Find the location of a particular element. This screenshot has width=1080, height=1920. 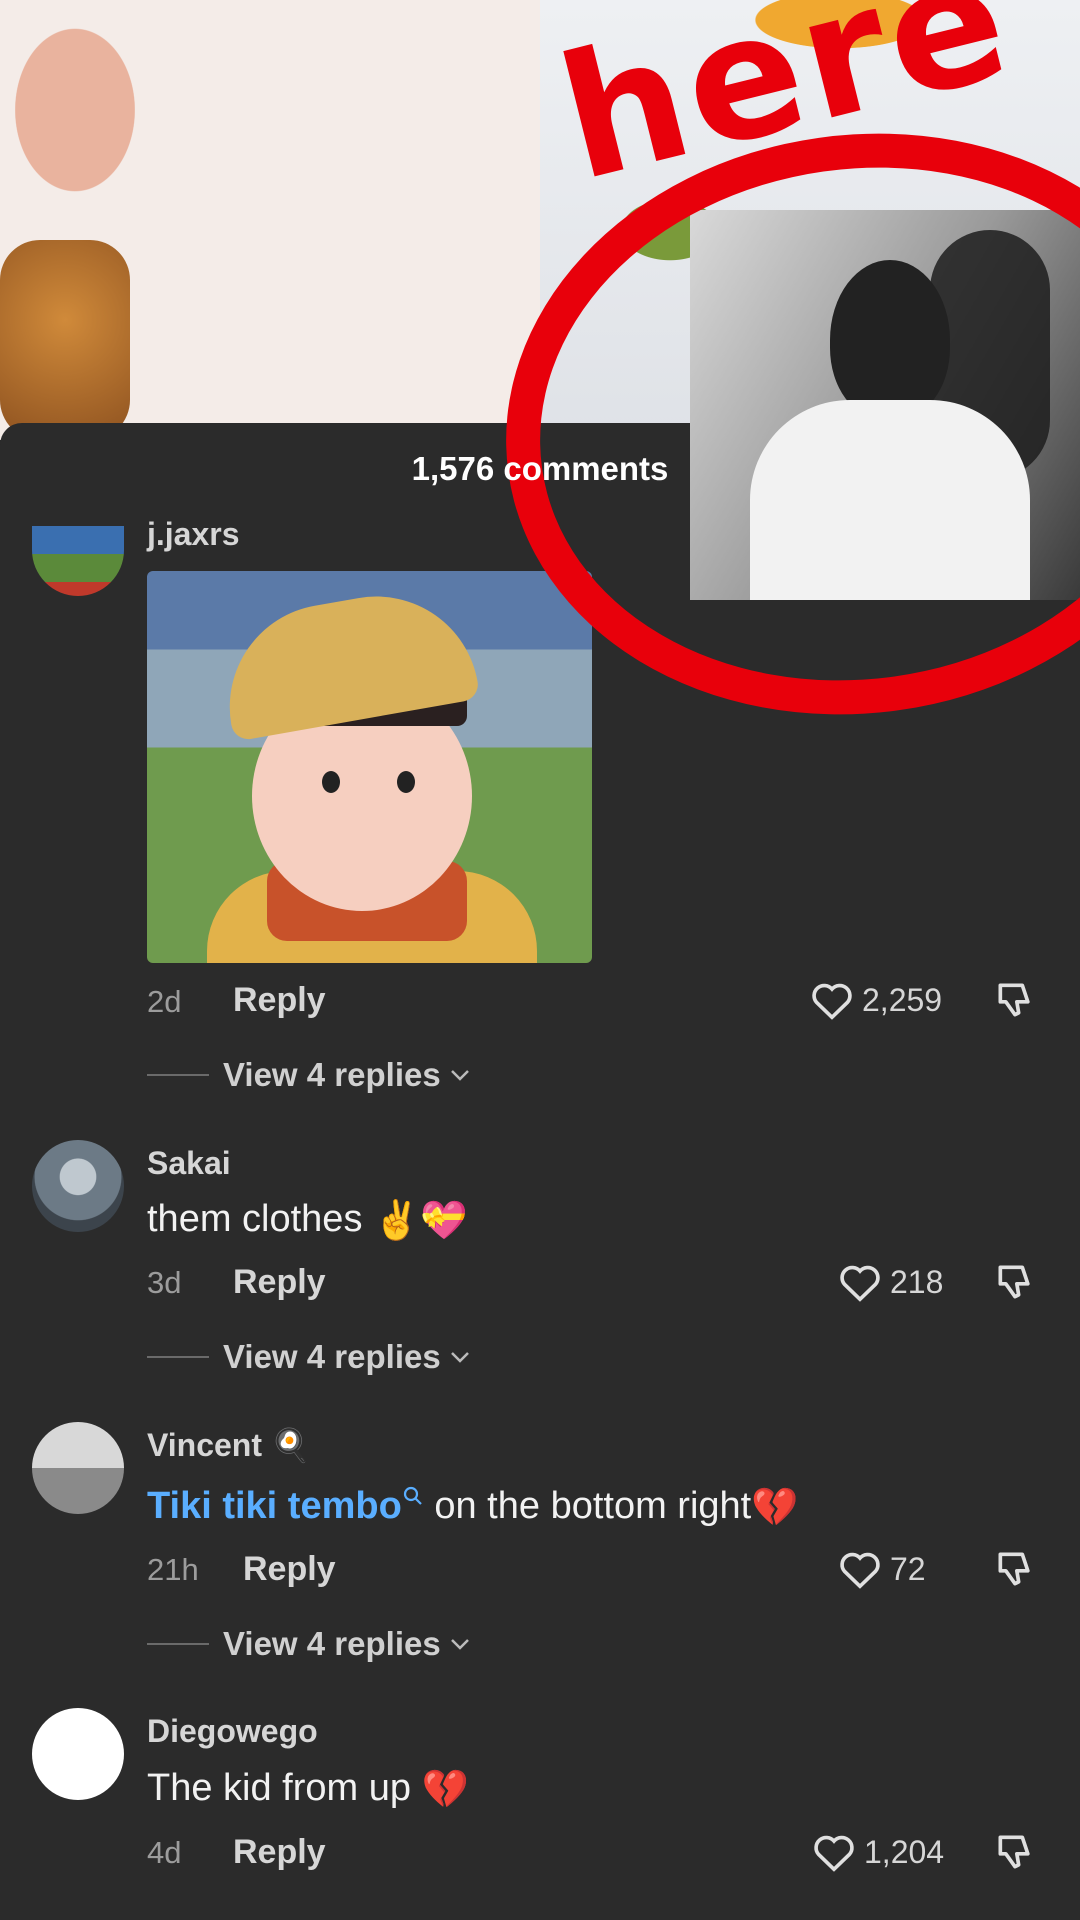

comments-count-title: 1,576 comments is located at coordinates (540, 468).